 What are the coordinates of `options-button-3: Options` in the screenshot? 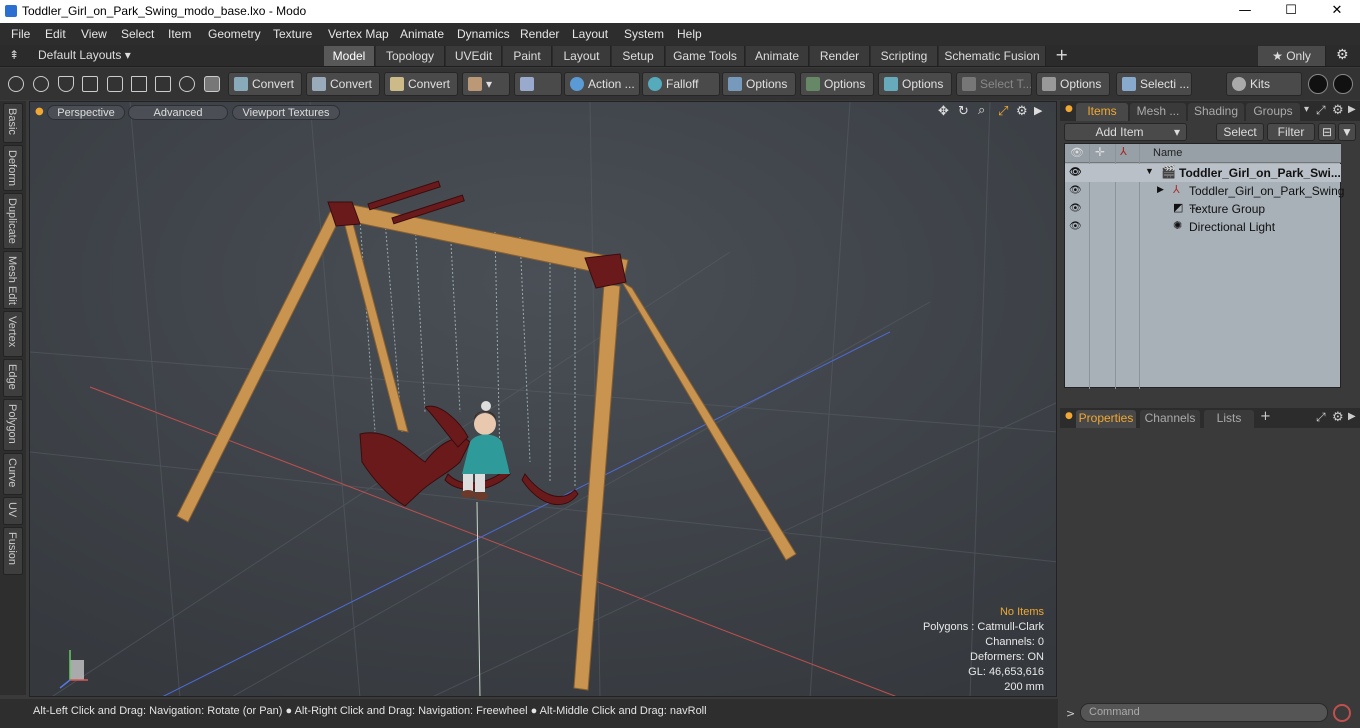 It's located at (915, 84).